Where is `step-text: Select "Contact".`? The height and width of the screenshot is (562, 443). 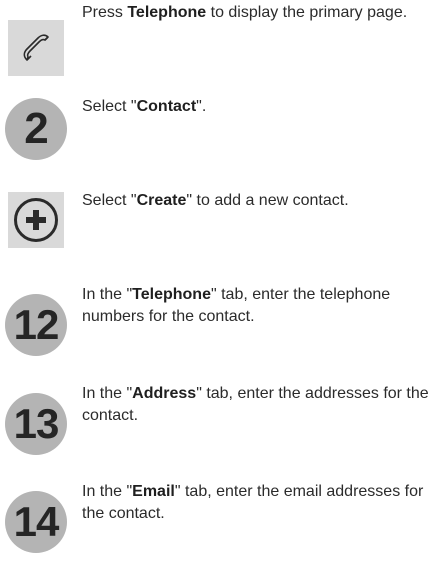
step-text: Select "Contact". is located at coordinates (144, 106).